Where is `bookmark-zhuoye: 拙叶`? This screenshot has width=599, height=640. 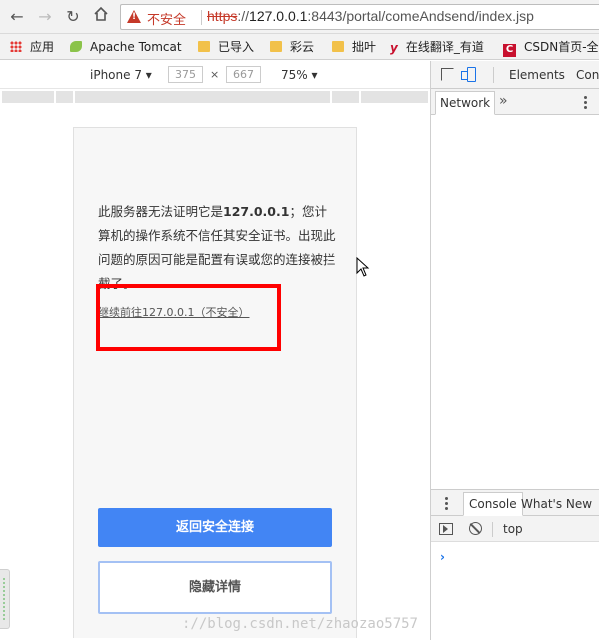 bookmark-zhuoye: 拙叶 is located at coordinates (354, 47).